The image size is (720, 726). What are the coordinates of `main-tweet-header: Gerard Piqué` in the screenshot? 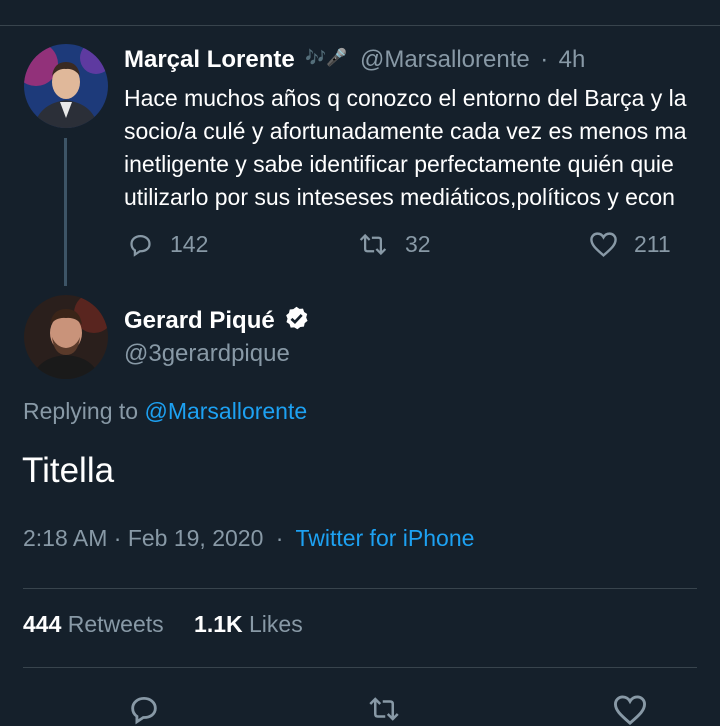 It's located at (217, 320).